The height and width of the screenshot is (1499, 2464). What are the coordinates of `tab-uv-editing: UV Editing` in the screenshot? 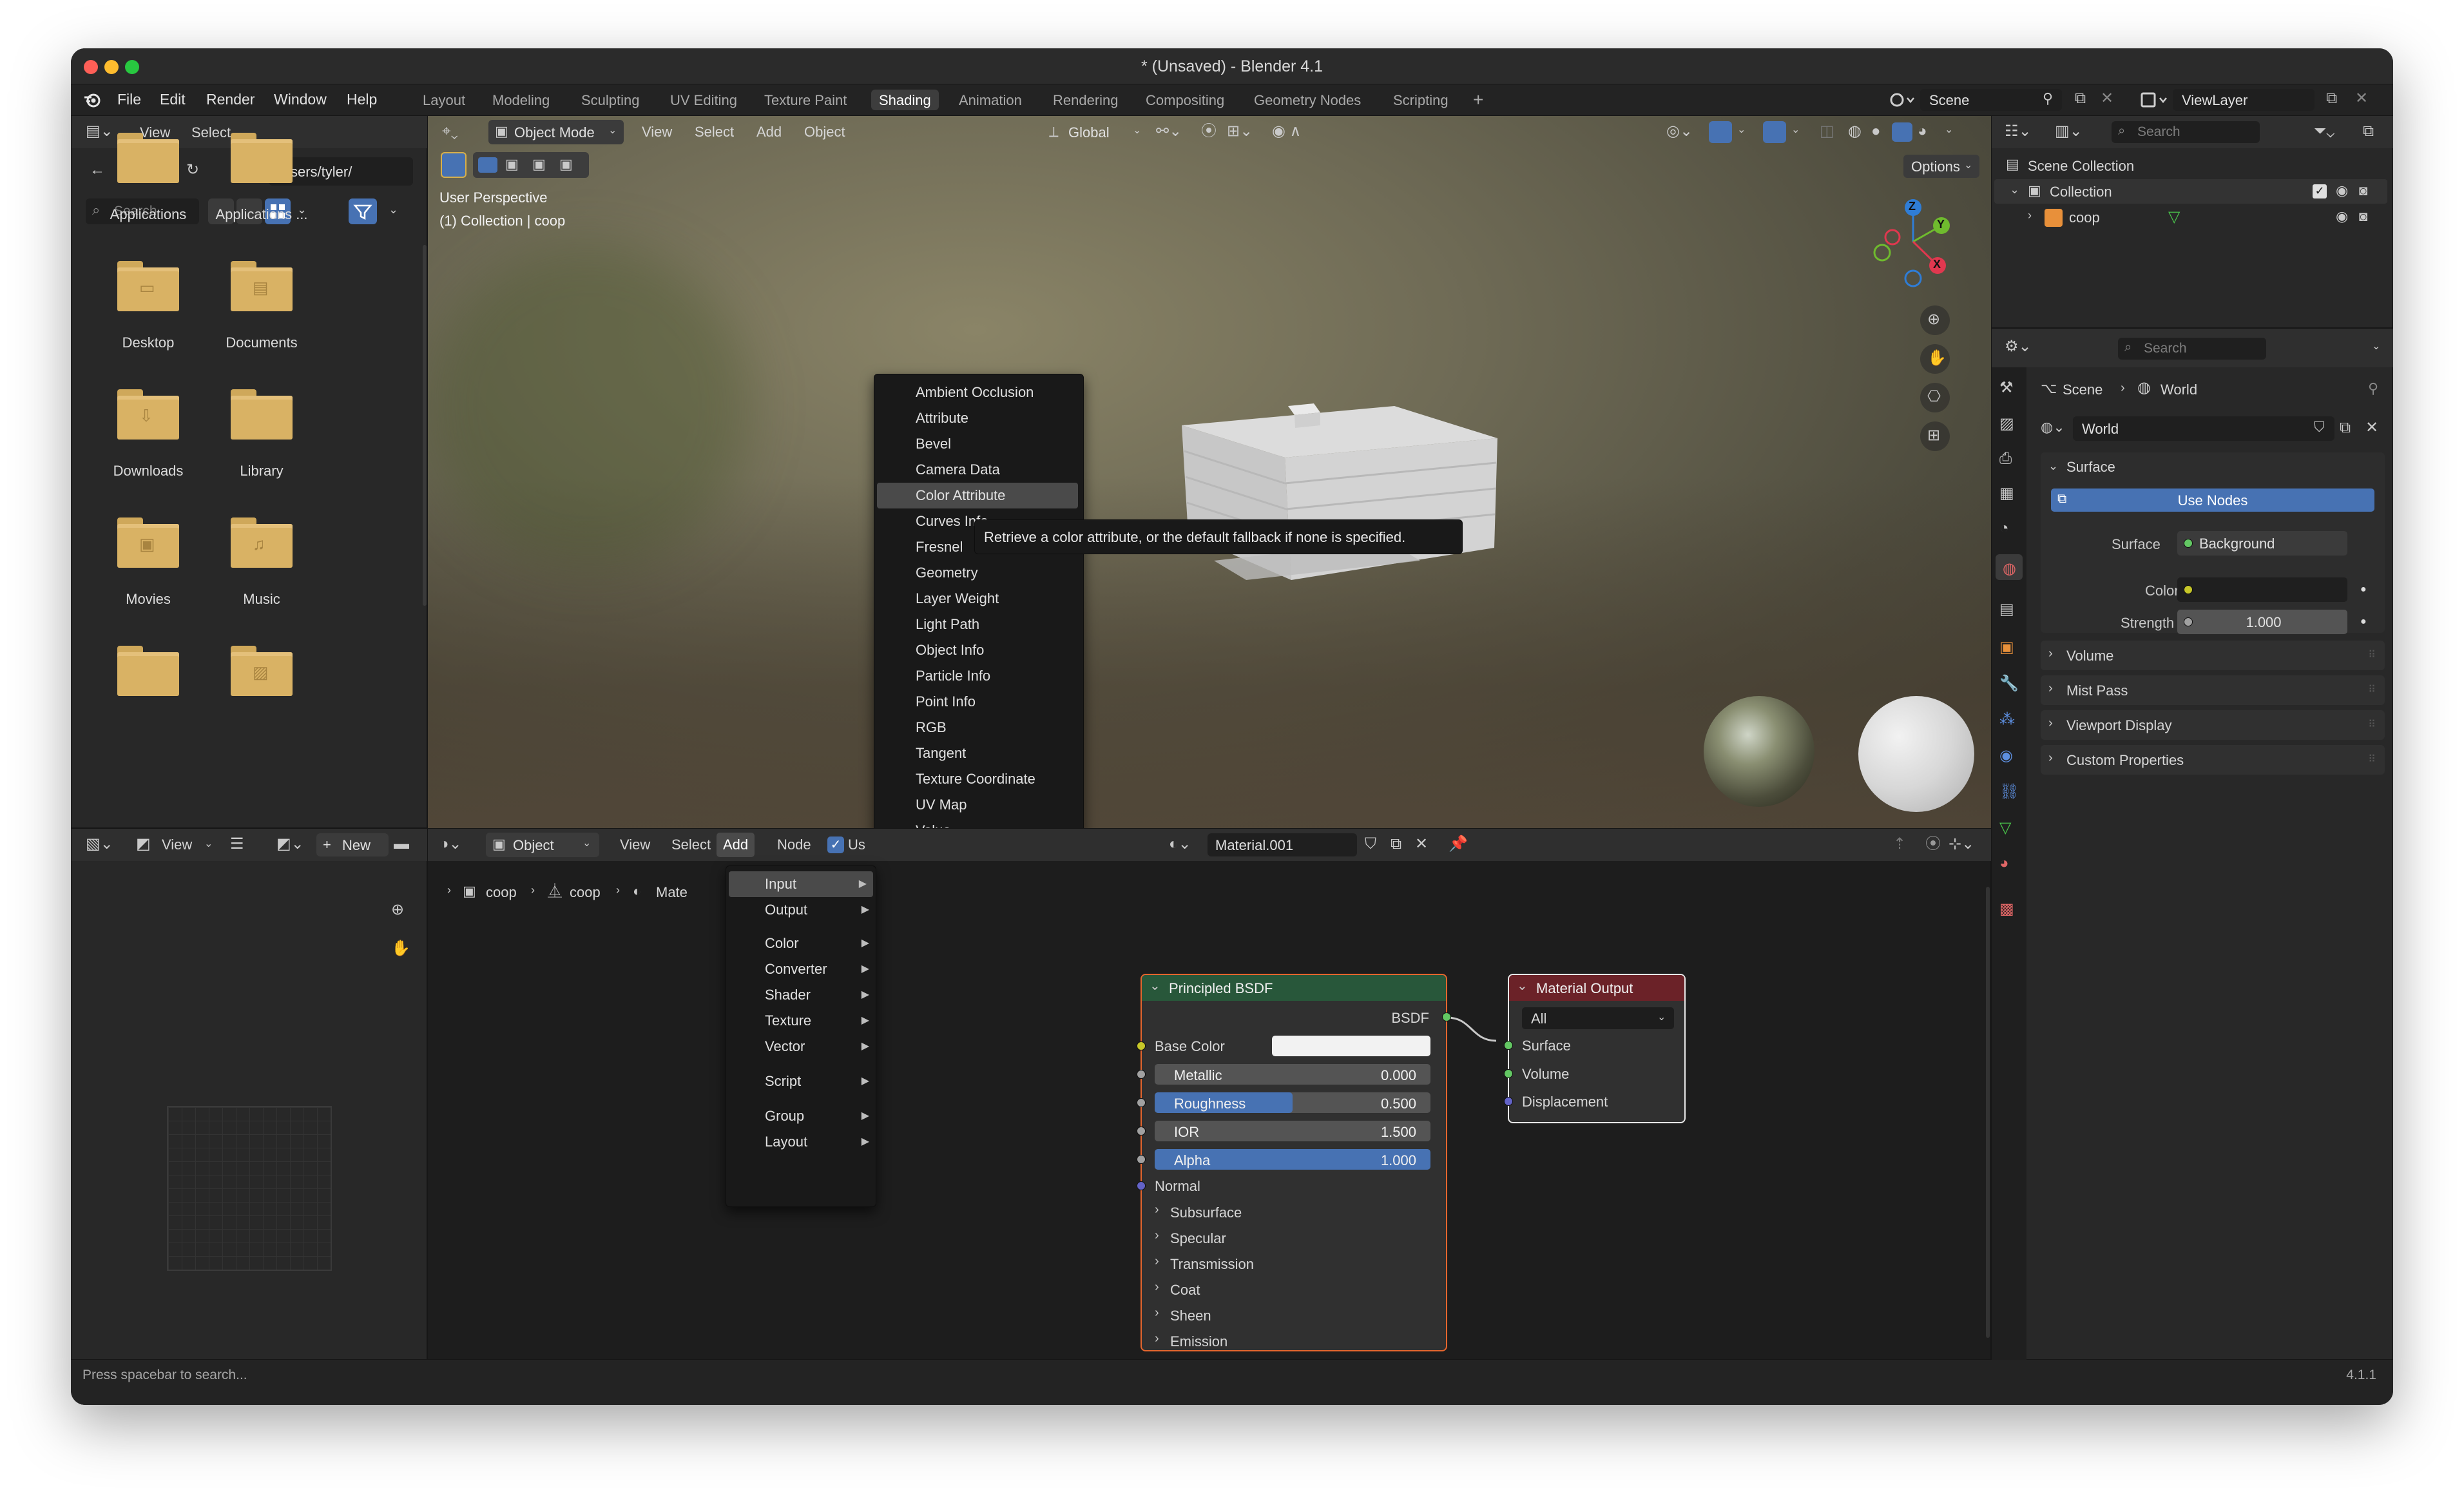 It's located at (703, 100).